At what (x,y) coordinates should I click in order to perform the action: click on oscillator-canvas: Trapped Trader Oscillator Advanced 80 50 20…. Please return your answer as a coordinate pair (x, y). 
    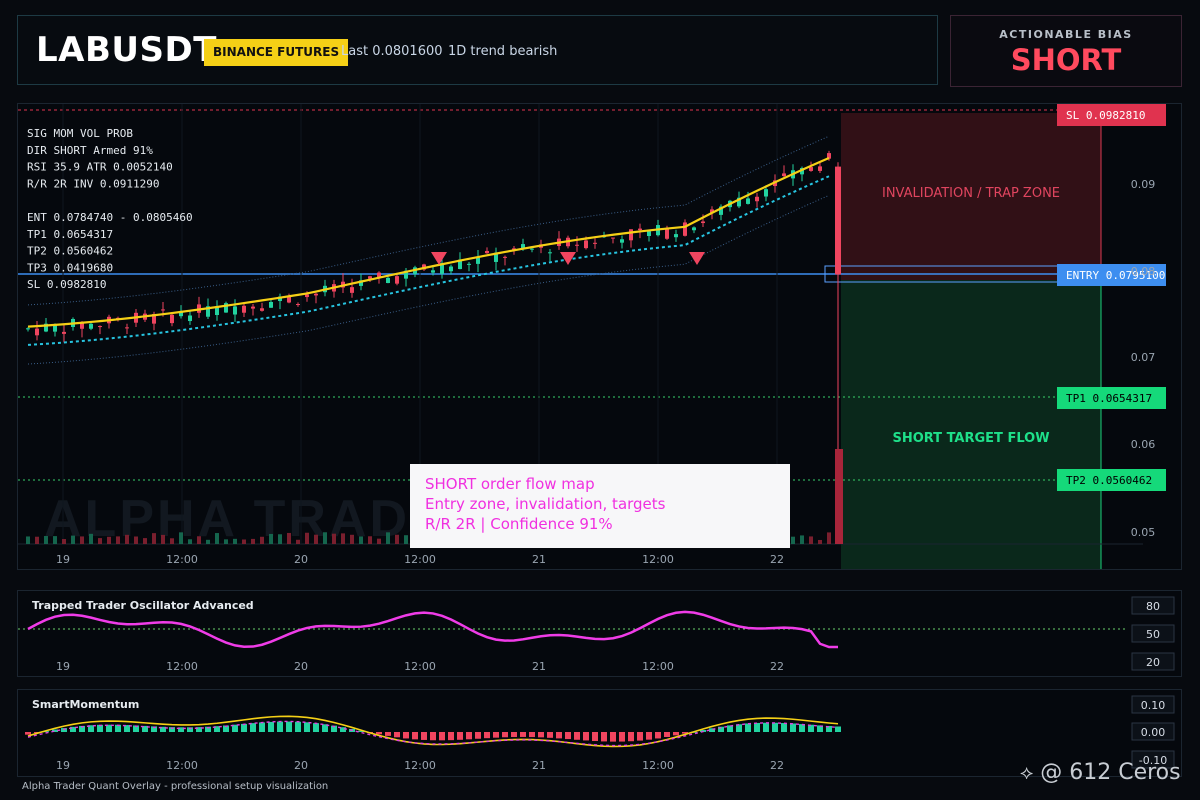
    Looking at the image, I should click on (599, 633).